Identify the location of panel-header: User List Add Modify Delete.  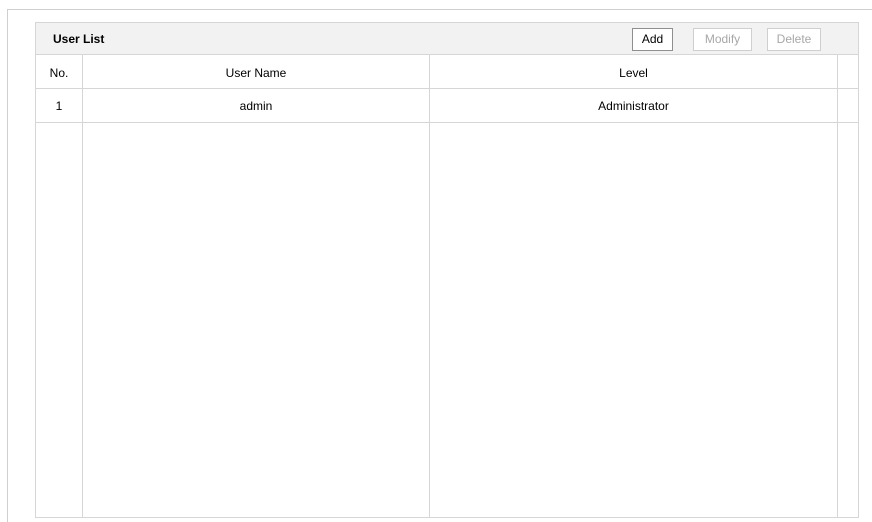
(447, 39).